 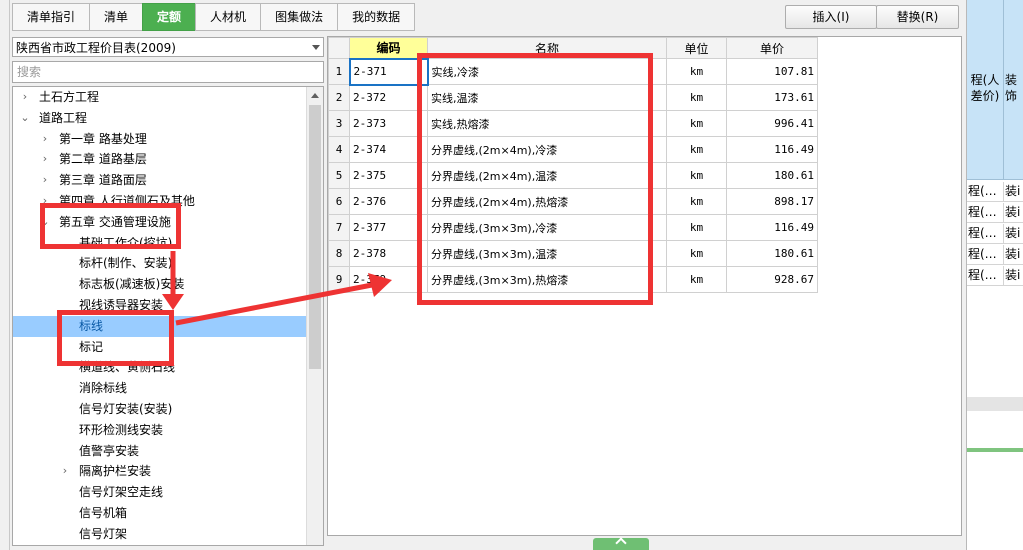 What do you see at coordinates (160, 118) in the screenshot?
I see `tree-item: ⌄ 道路工程` at bounding box center [160, 118].